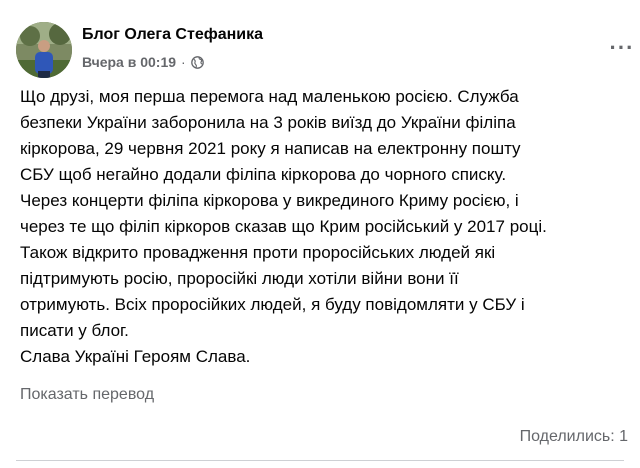  I want to click on divider, so click(320, 460).